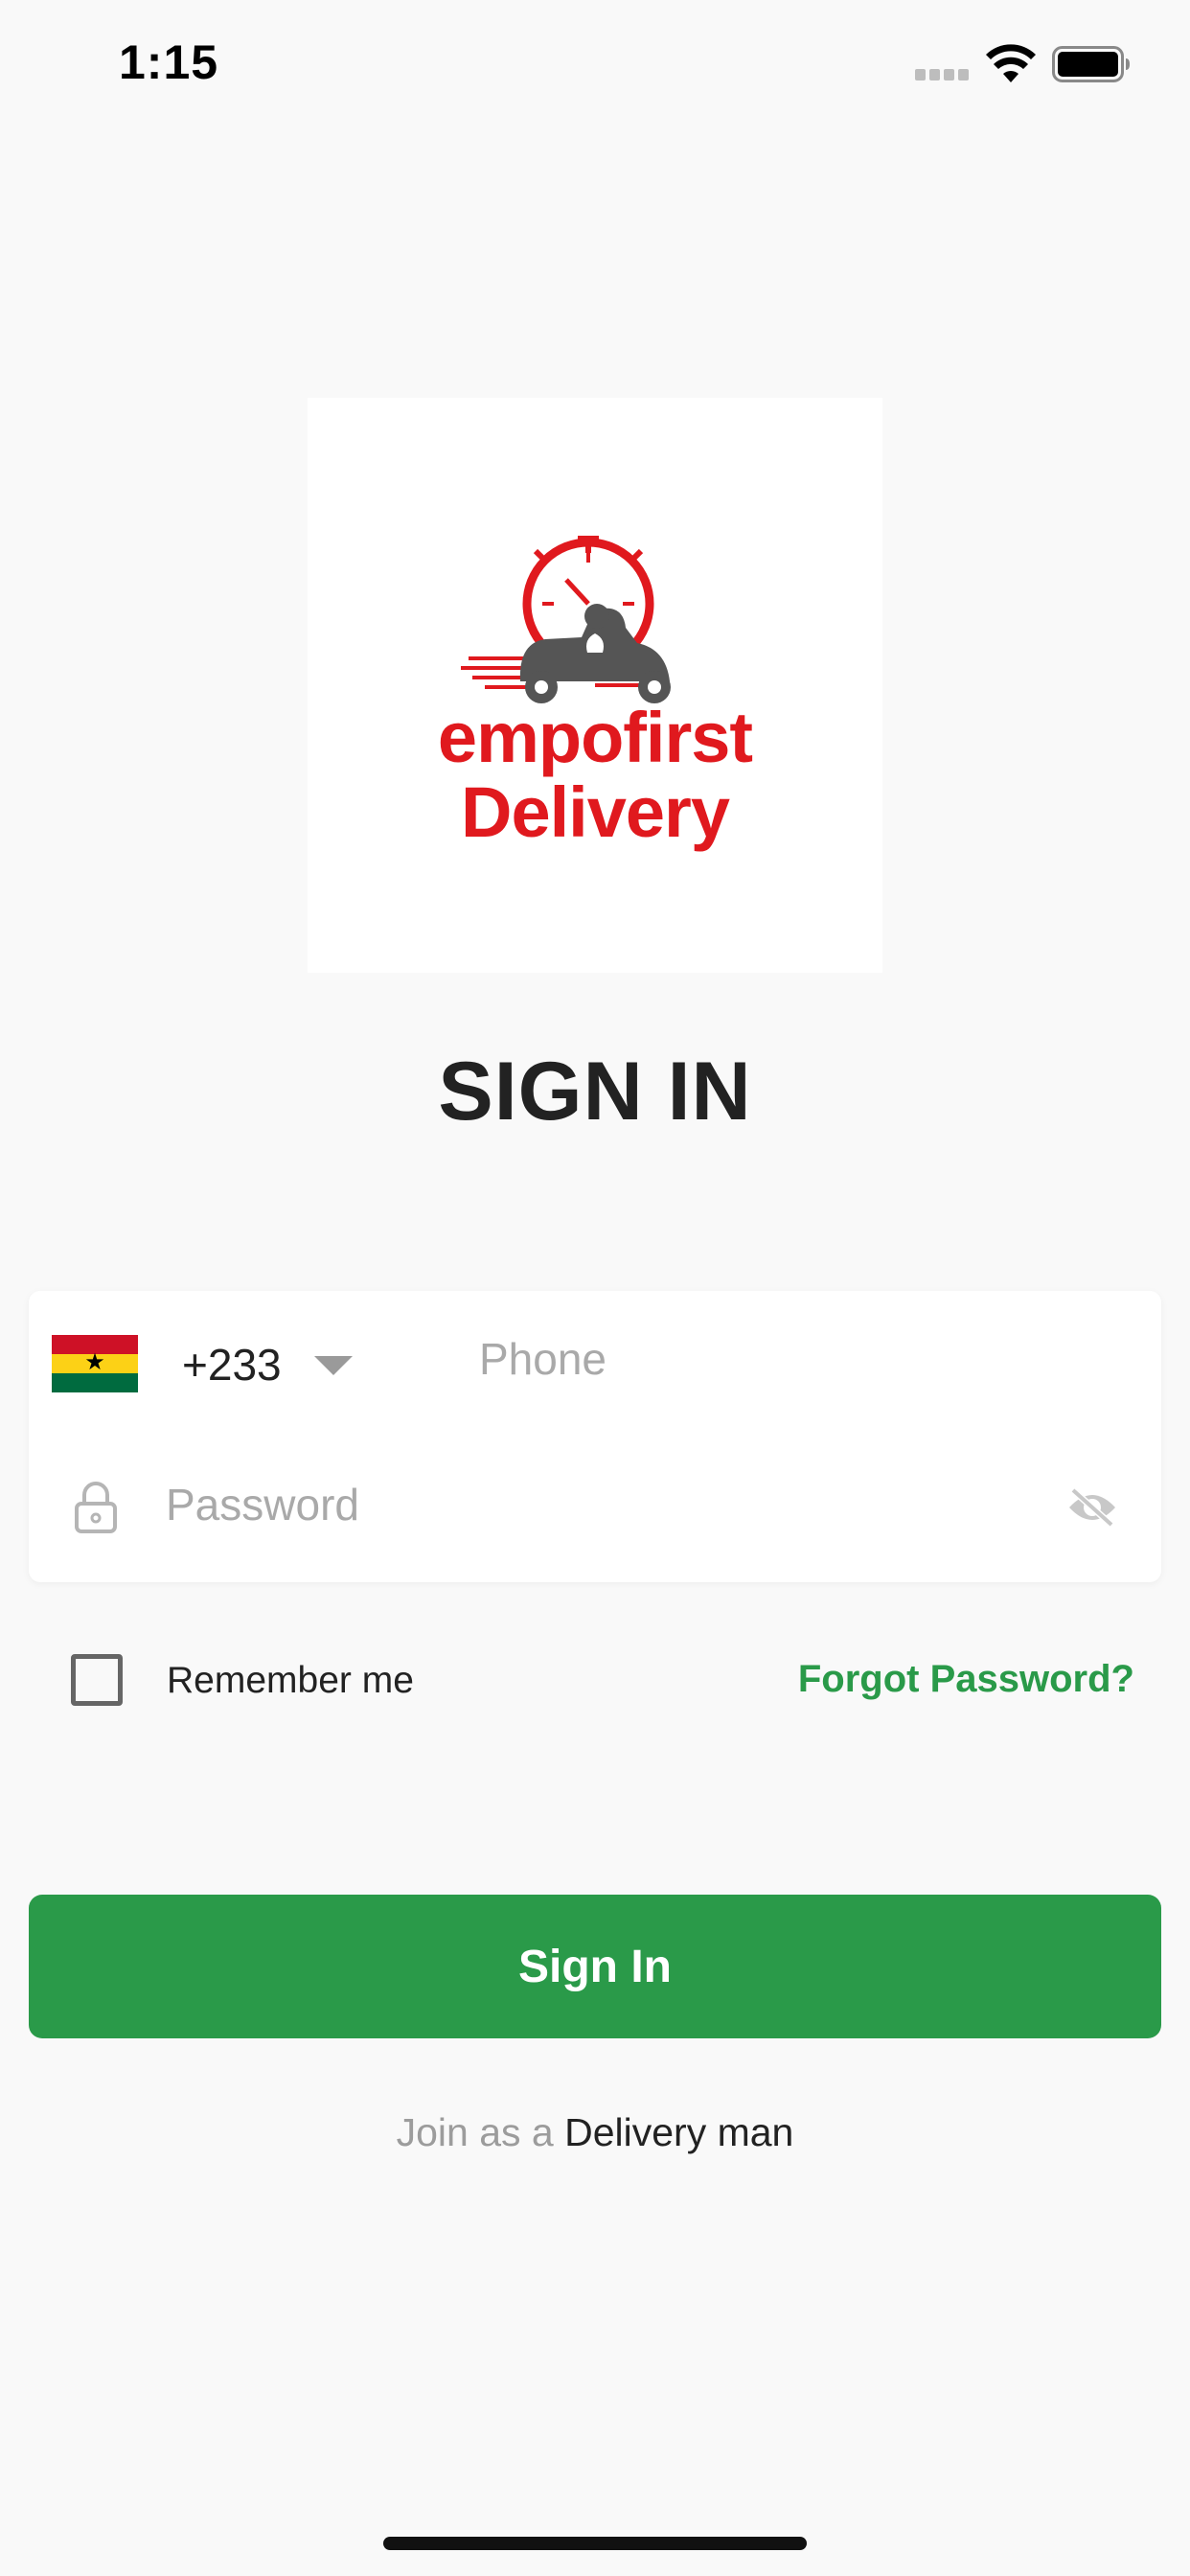 The height and width of the screenshot is (2576, 1190). Describe the element at coordinates (595, 737) in the screenshot. I see `logo-wordmark-line1: empofirst` at that location.